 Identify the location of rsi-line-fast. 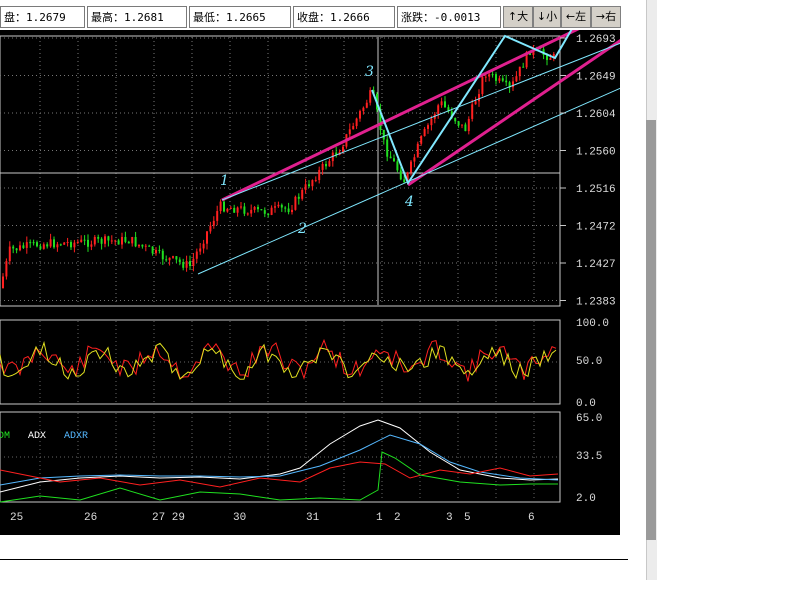
(278, 360).